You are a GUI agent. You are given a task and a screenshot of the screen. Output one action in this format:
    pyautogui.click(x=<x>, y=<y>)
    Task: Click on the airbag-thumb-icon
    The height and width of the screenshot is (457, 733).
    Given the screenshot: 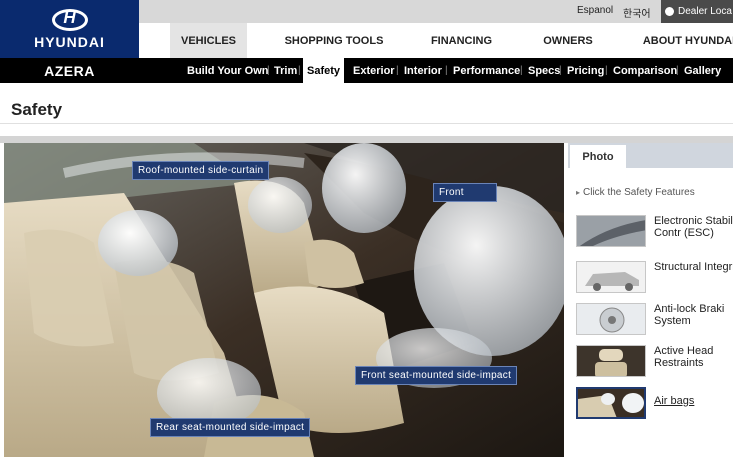 What is the action you would take?
    pyautogui.click(x=611, y=403)
    